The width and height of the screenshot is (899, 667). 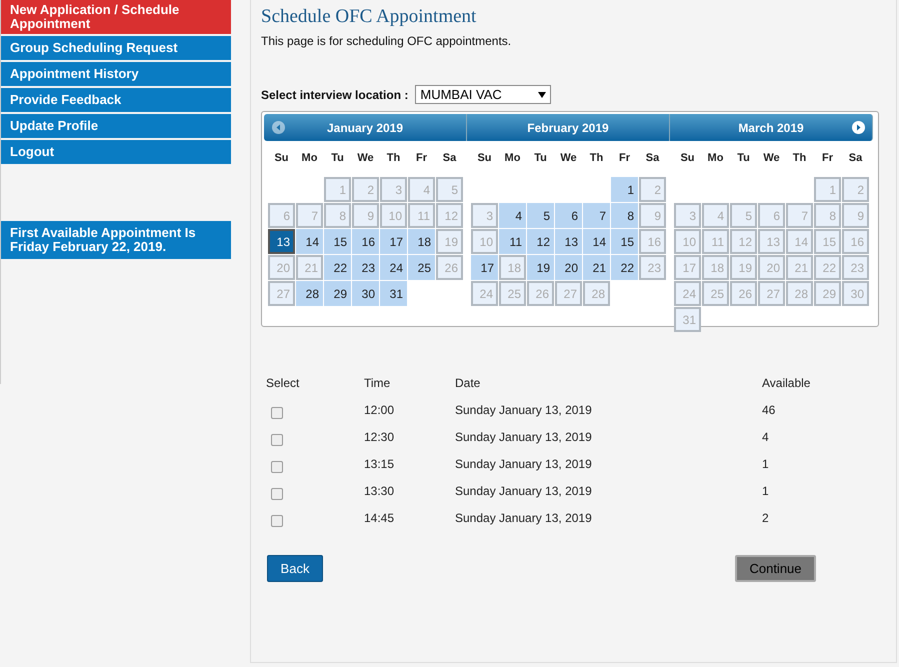 What do you see at coordinates (116, 240) in the screenshot?
I see `first-appointment-notice: First Available Appointment Is Friday February 22, 2019.` at bounding box center [116, 240].